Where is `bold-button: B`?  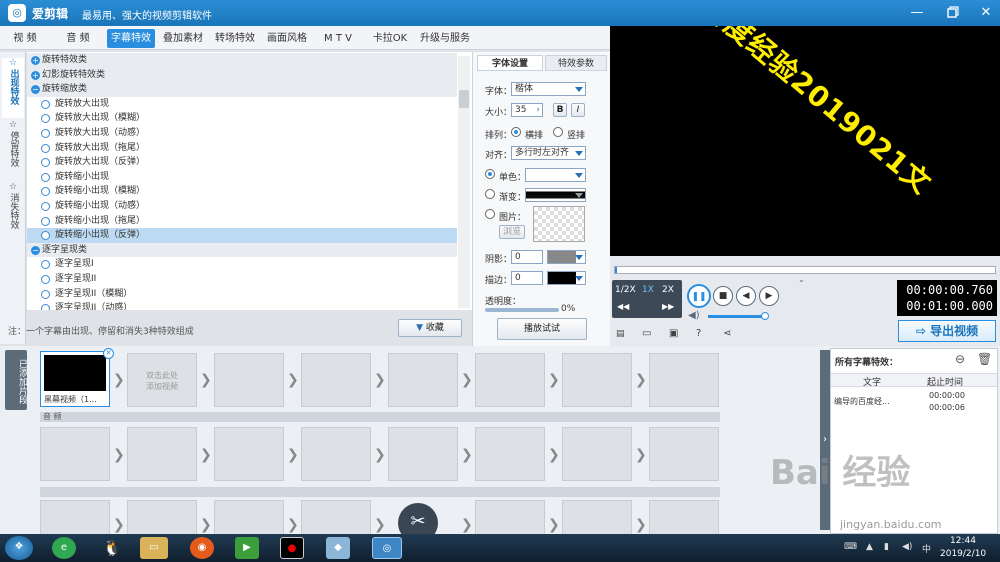 bold-button: B is located at coordinates (560, 110).